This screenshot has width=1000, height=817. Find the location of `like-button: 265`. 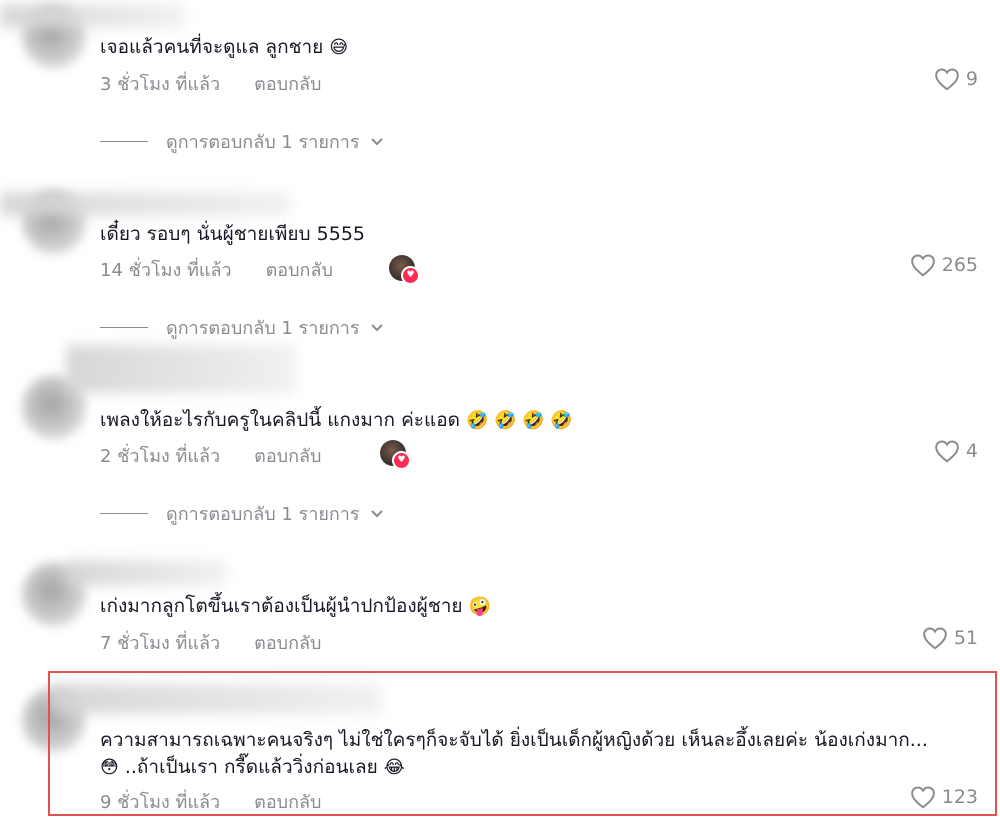

like-button: 265 is located at coordinates (944, 265).